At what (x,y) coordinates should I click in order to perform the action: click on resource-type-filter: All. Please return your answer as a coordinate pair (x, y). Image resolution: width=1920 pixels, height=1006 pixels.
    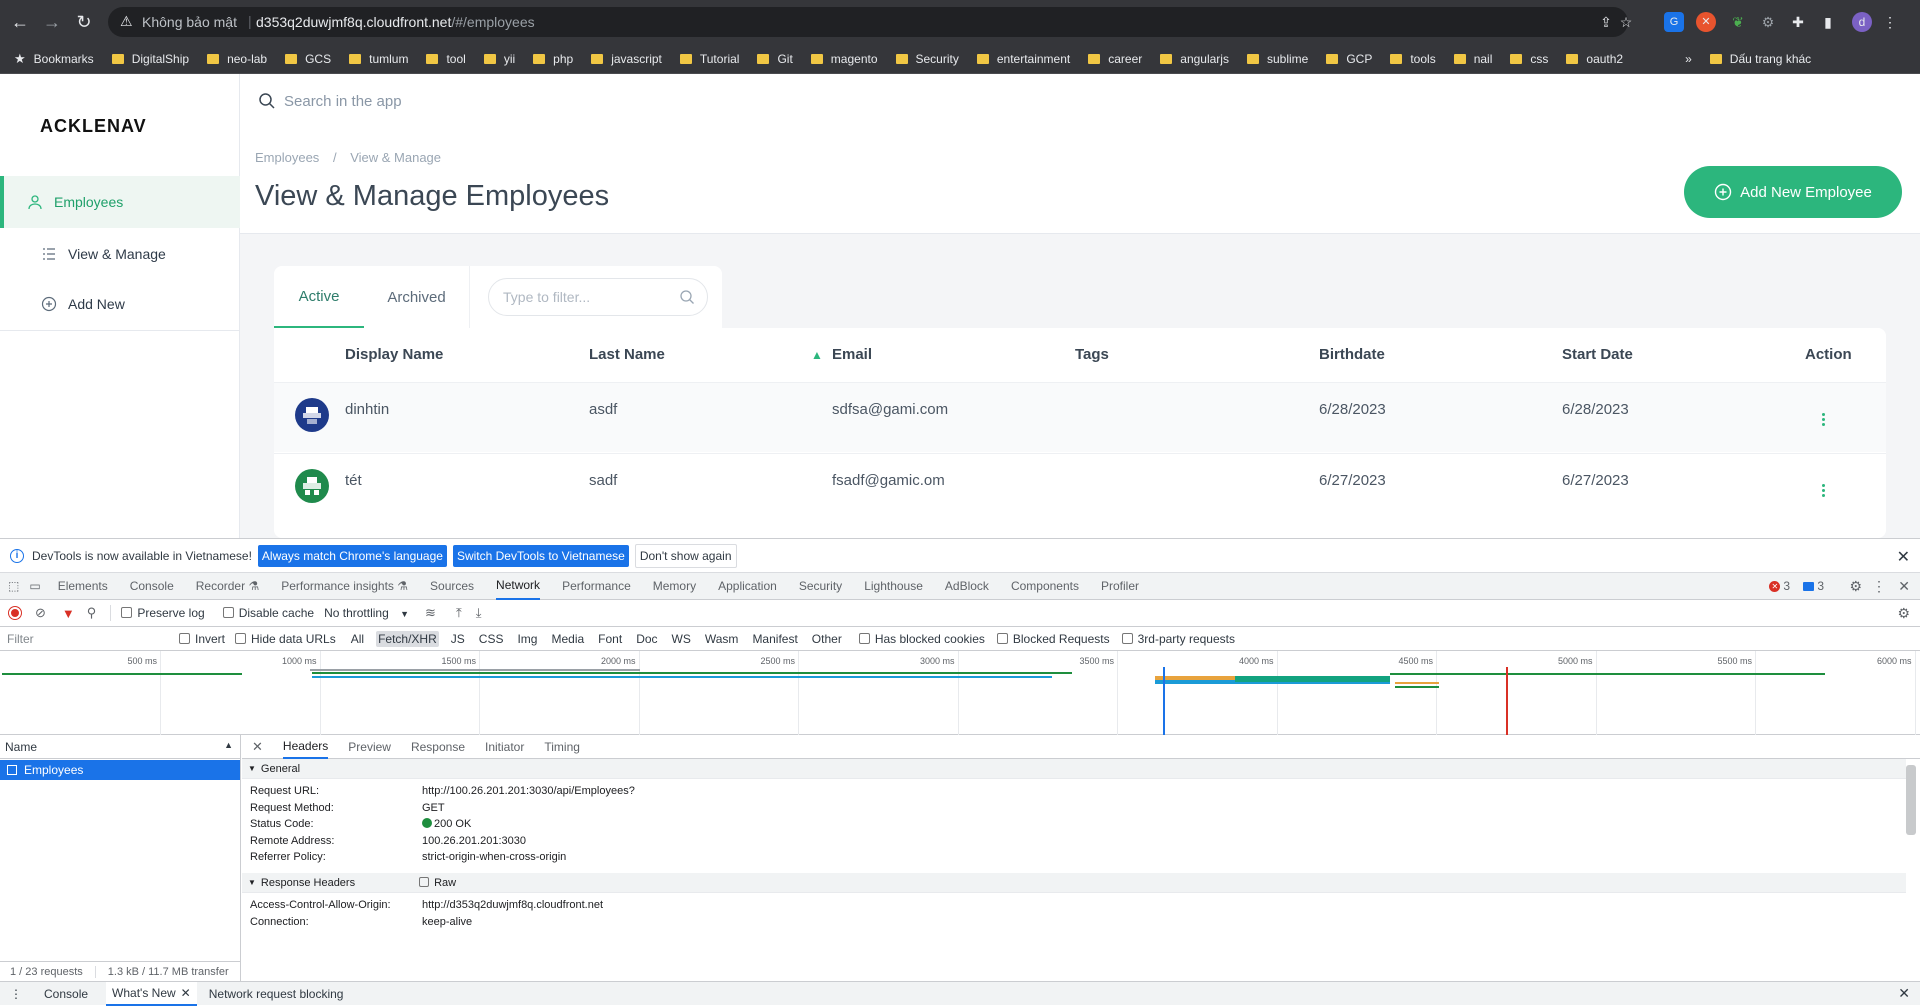
    Looking at the image, I should click on (357, 639).